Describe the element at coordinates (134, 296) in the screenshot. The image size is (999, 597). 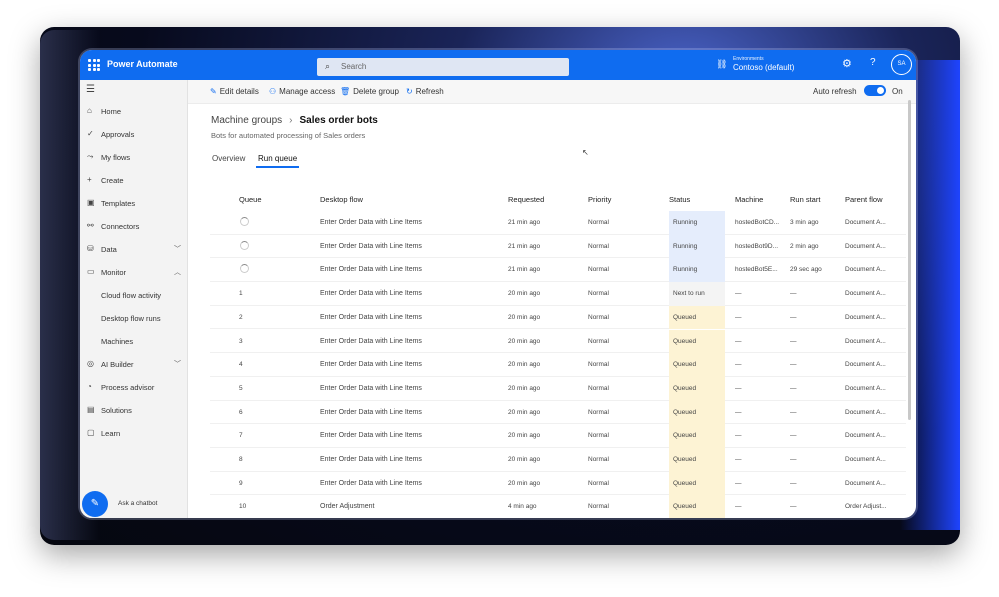
I see `sidebar-item-cloud-flow-activity: Cloud flow activity` at that location.